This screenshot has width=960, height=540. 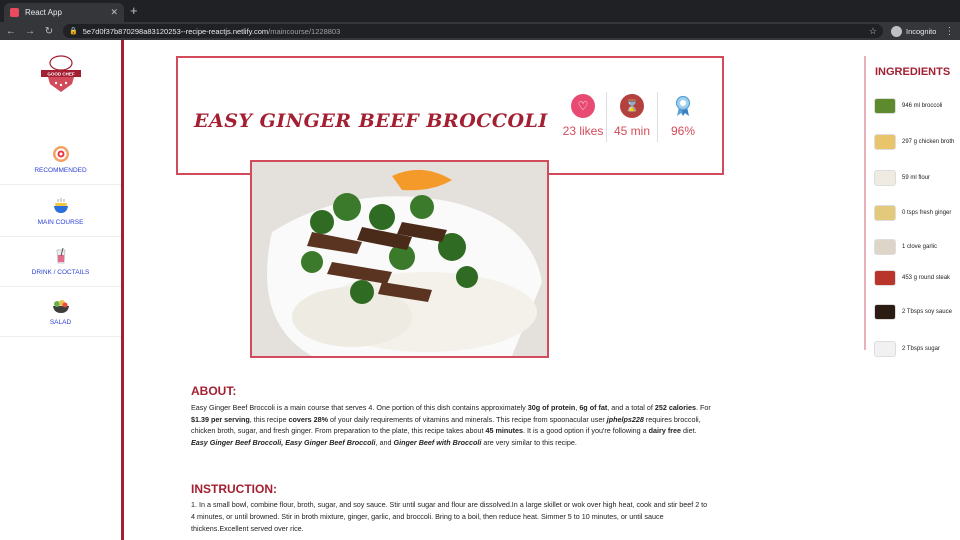 What do you see at coordinates (11, 31) in the screenshot?
I see `back-icon: ←` at bounding box center [11, 31].